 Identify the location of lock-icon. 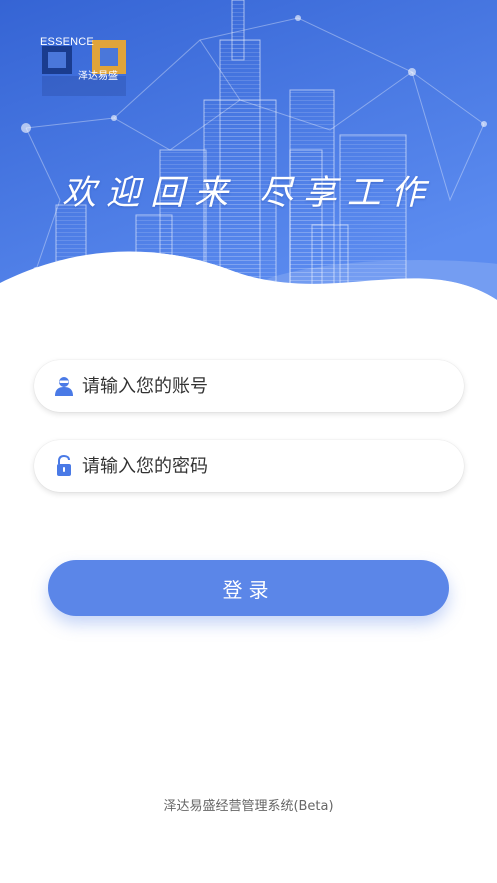
(64, 466).